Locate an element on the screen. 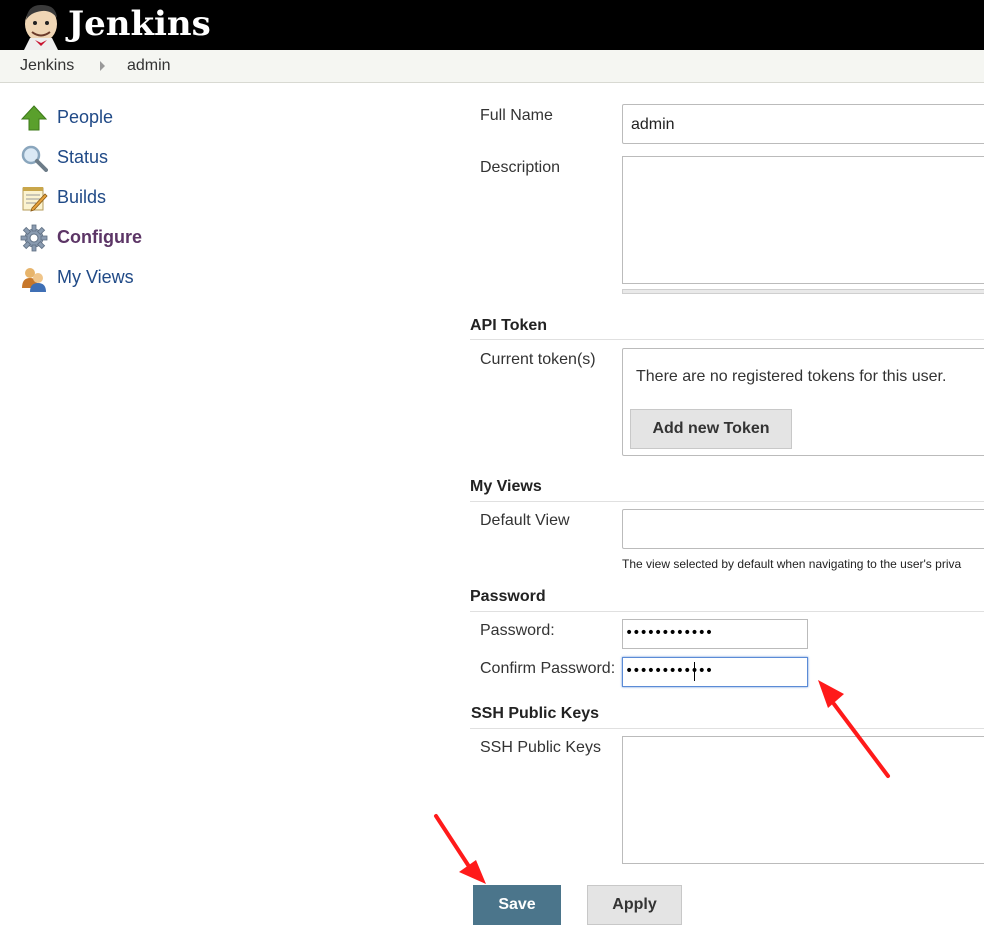 This screenshot has width=984, height=931. save-button: Save is located at coordinates (517, 905).